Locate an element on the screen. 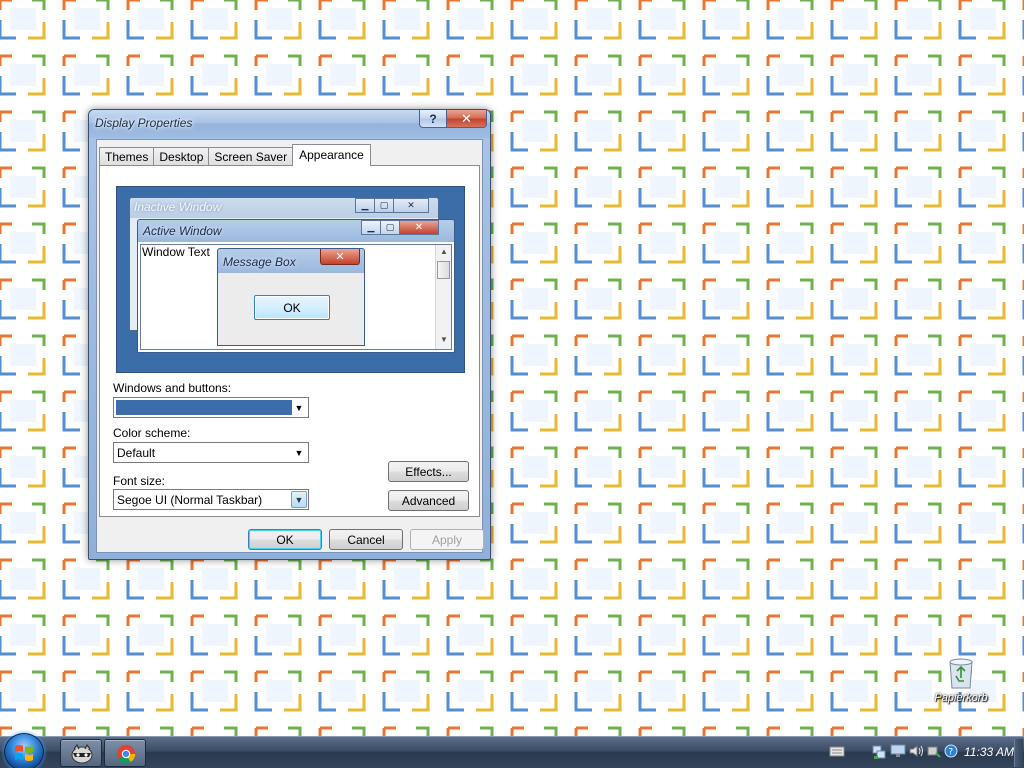 The image size is (1024, 768). apply-button: Apply is located at coordinates (447, 539).